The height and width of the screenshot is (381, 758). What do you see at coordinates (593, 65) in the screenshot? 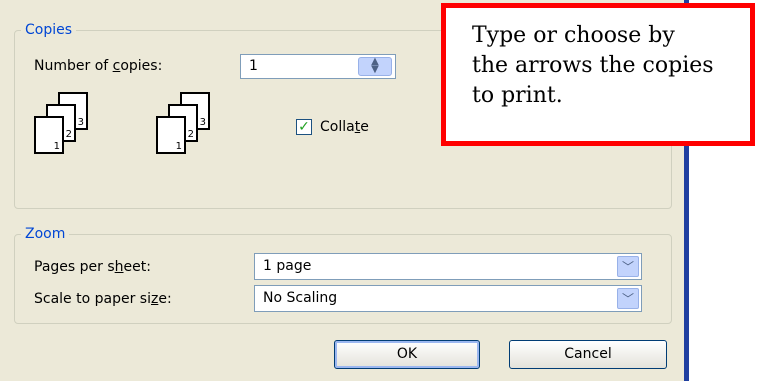
I see `callout-line: the arrows the copies` at bounding box center [593, 65].